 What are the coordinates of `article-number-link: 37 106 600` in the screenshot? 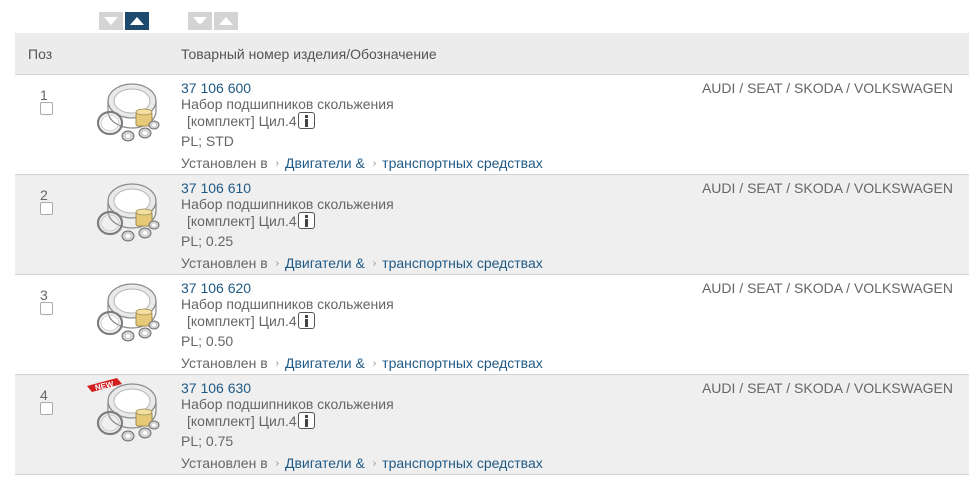 It's located at (287, 88).